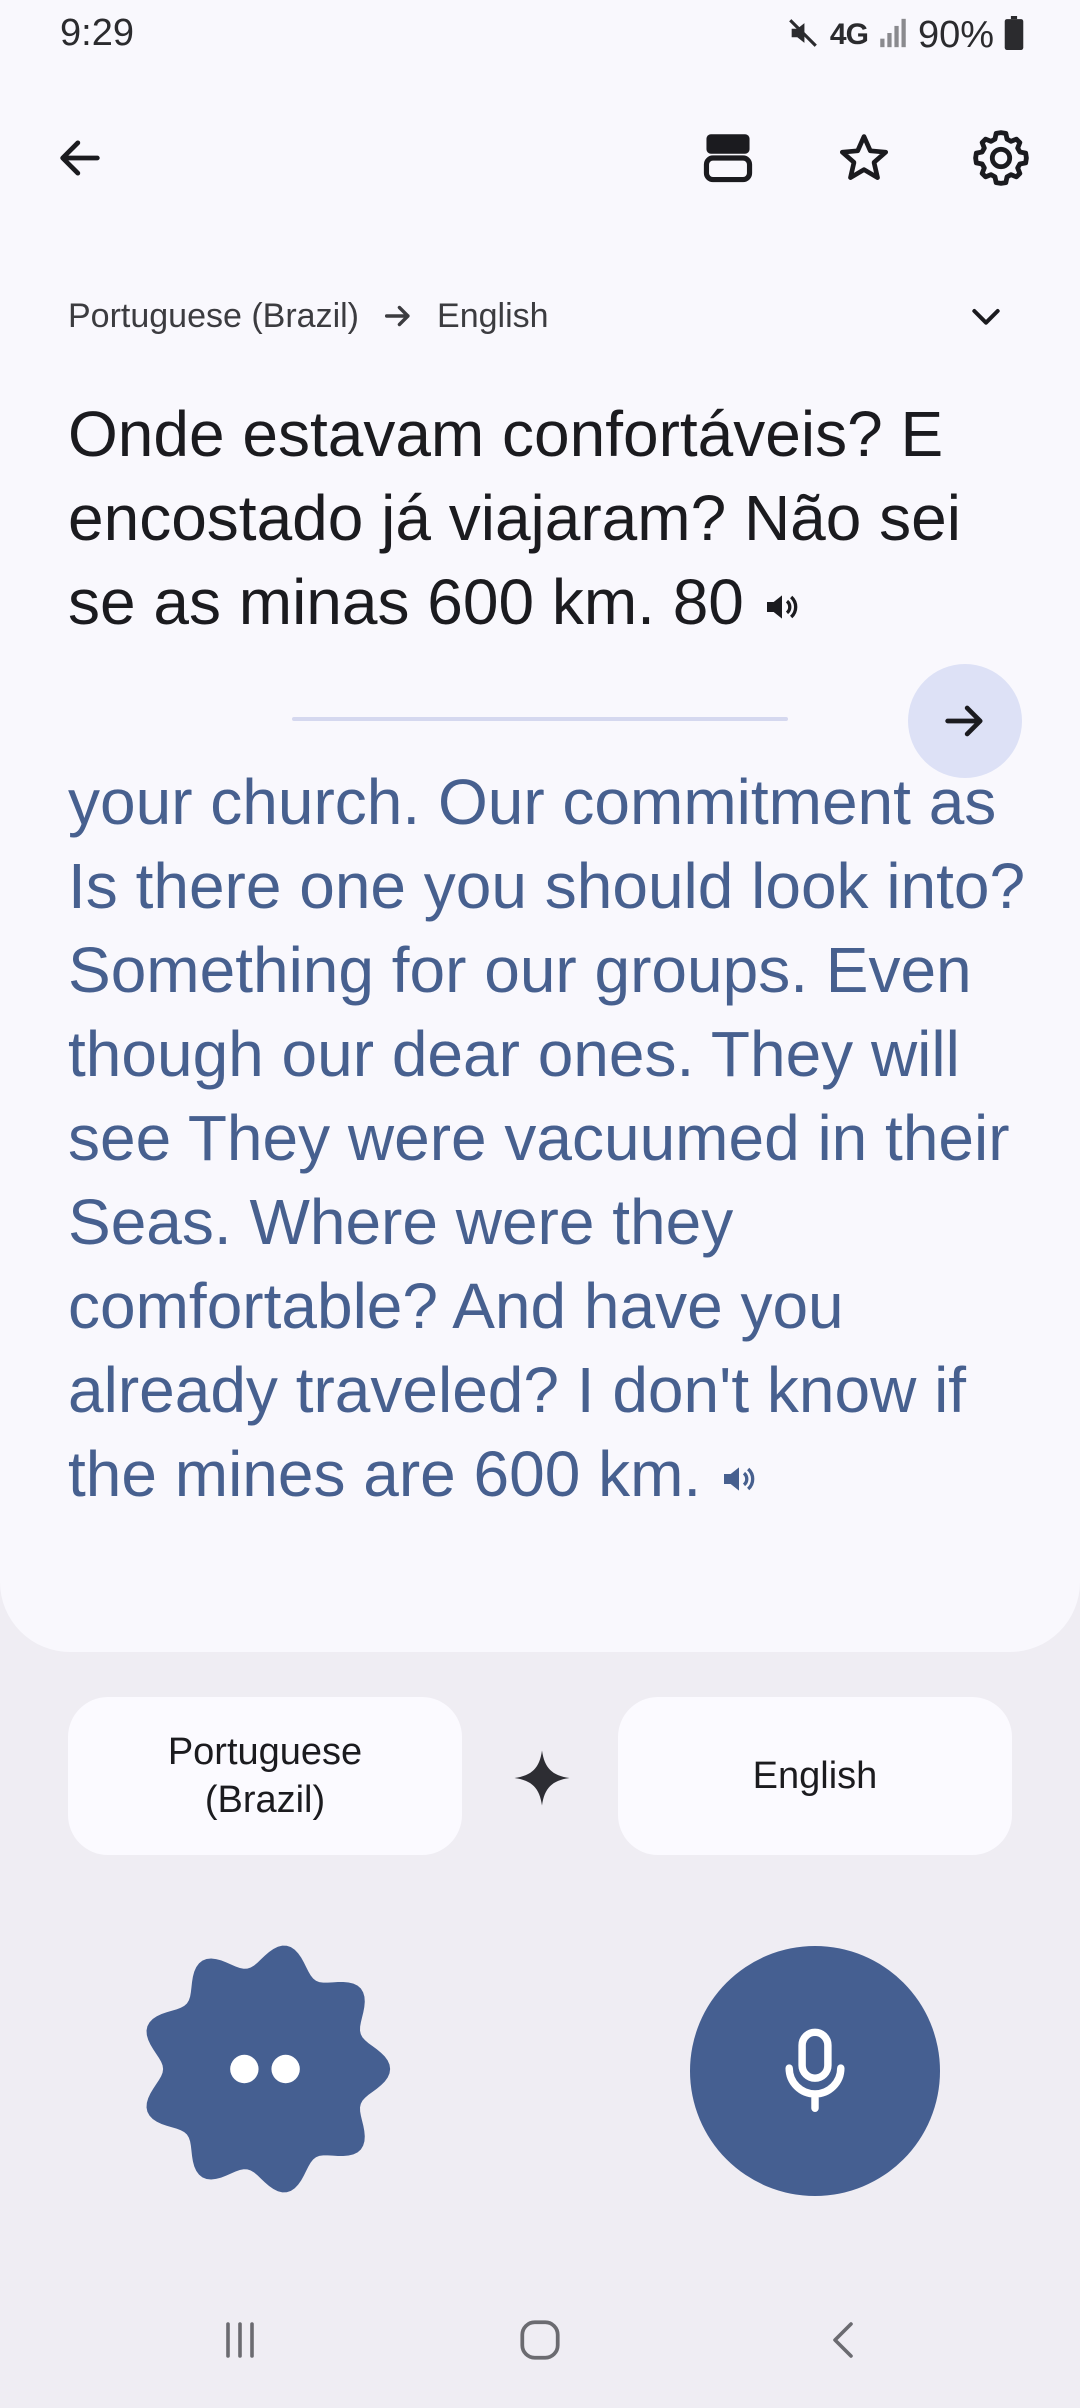 This screenshot has width=1080, height=2408. Describe the element at coordinates (265, 1800) in the screenshot. I see `source-language-line2: (Brazil)` at that location.